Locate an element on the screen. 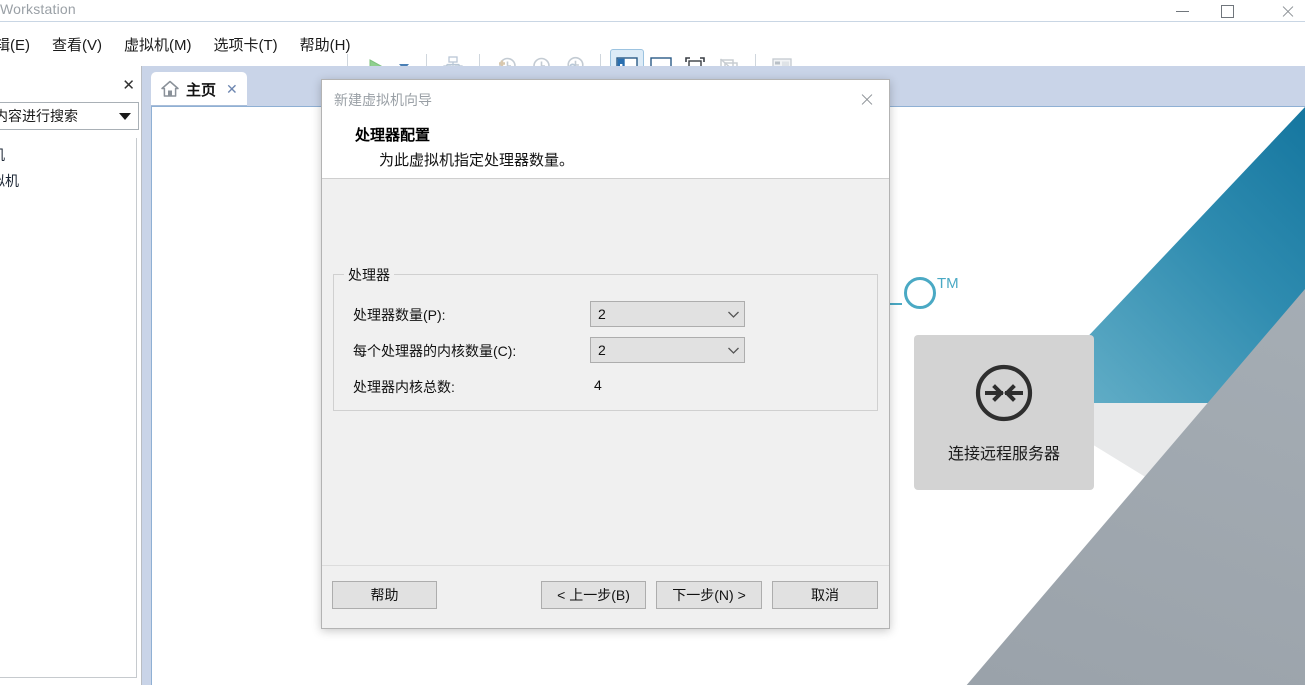 The width and height of the screenshot is (1305, 685). vmware-logo-bold: vm is located at coordinates (211, 683).